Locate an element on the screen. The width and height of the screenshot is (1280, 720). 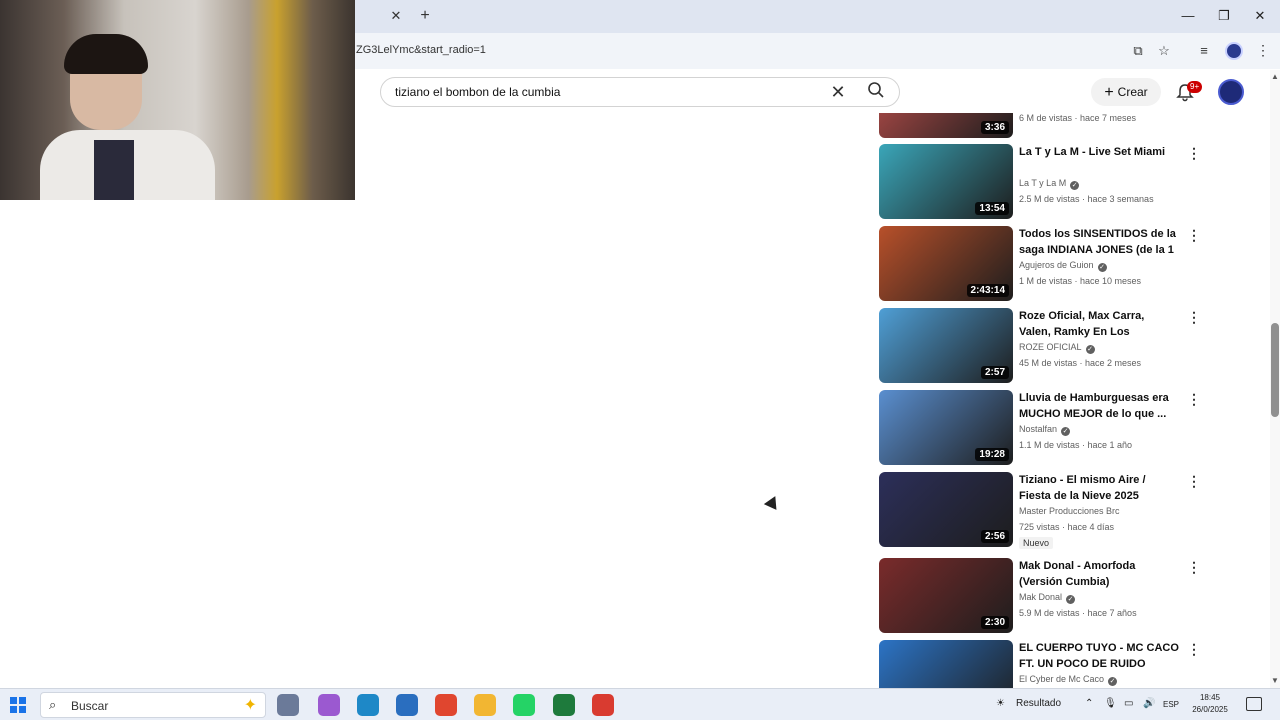
weather-icon: ☀ is located at coordinates (1000, 703).